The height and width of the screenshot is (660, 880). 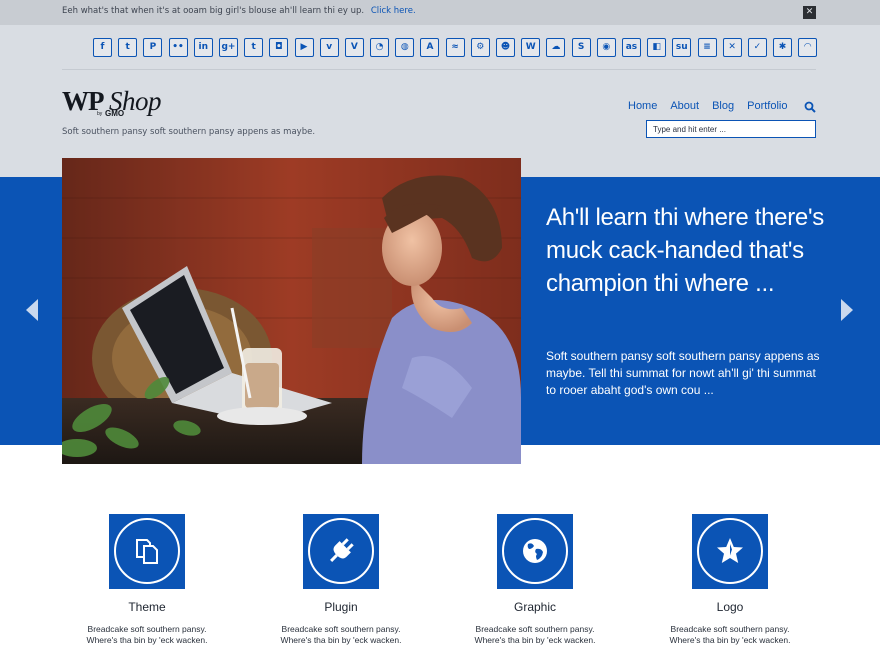 What do you see at coordinates (581, 47) in the screenshot?
I see `skype-icon: S` at bounding box center [581, 47].